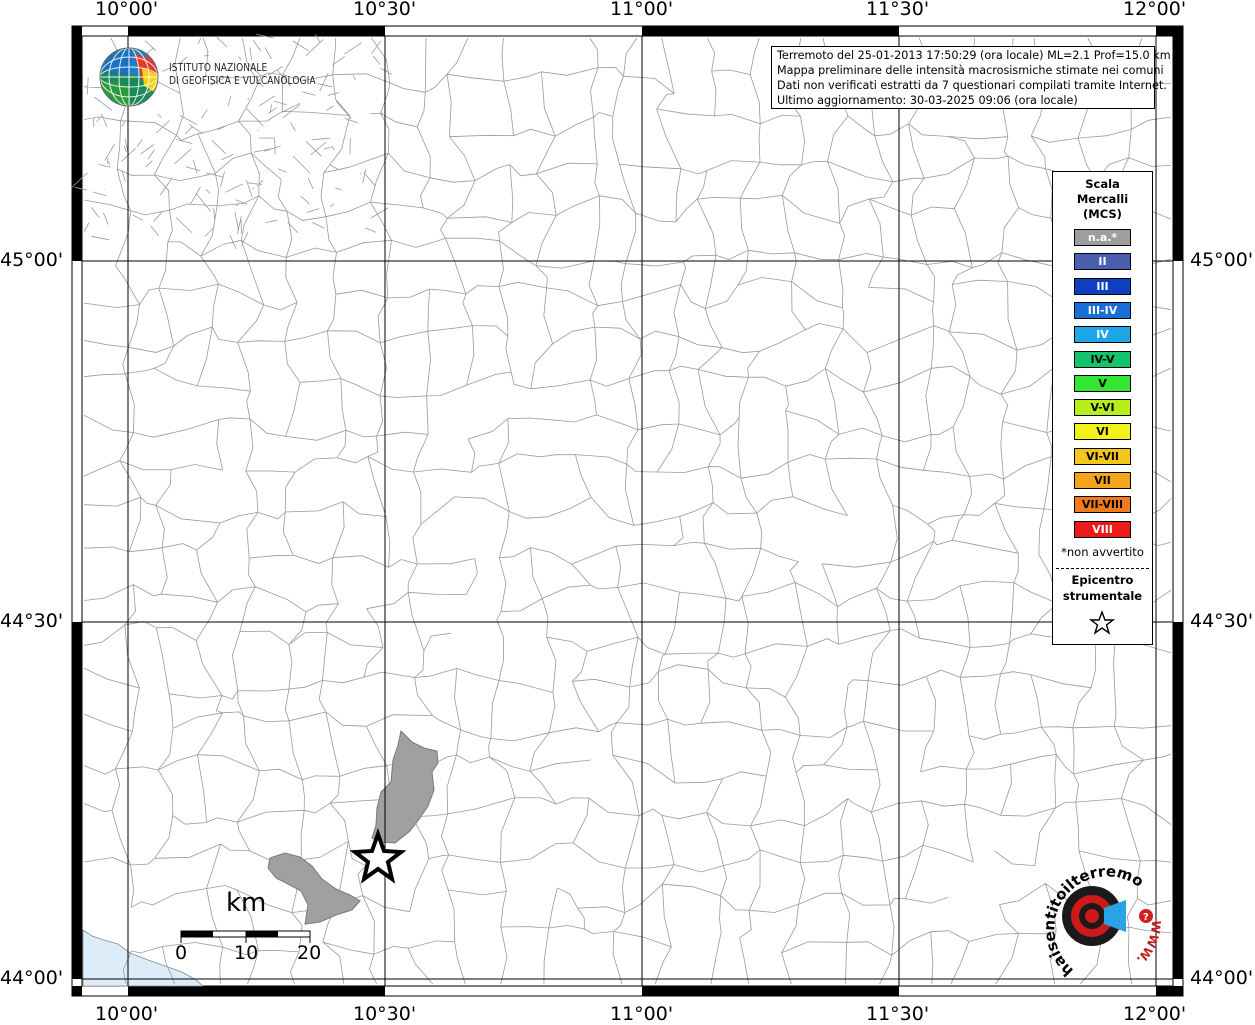  Describe the element at coordinates (1099, 918) in the screenshot. I see `haisentito-logo: haisentitoilterremoto.it WWW. ?` at that location.